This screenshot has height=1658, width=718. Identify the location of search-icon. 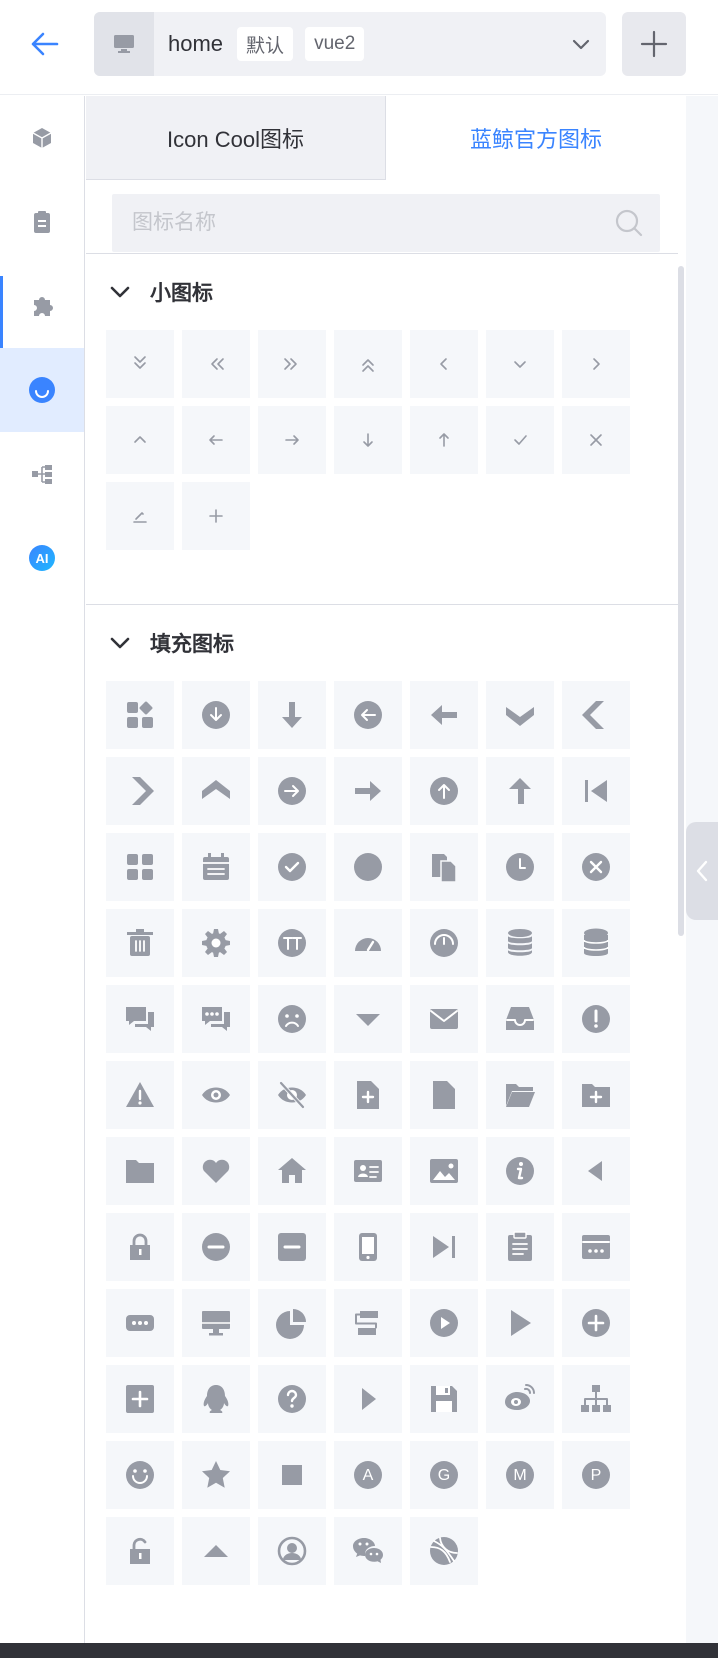
(629, 223).